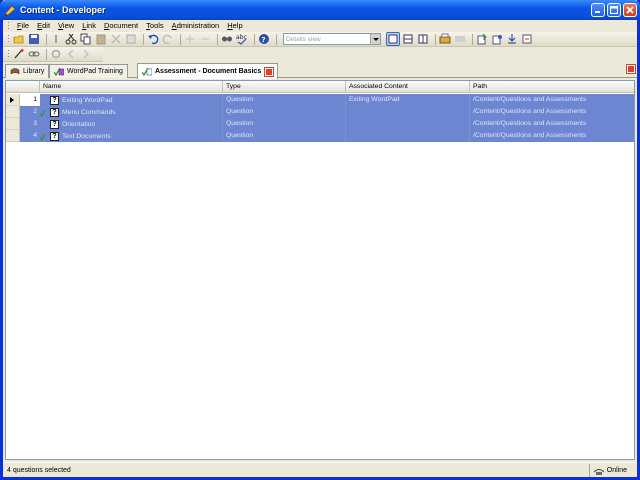  What do you see at coordinates (269, 71) in the screenshot?
I see `close-tab-icon` at bounding box center [269, 71].